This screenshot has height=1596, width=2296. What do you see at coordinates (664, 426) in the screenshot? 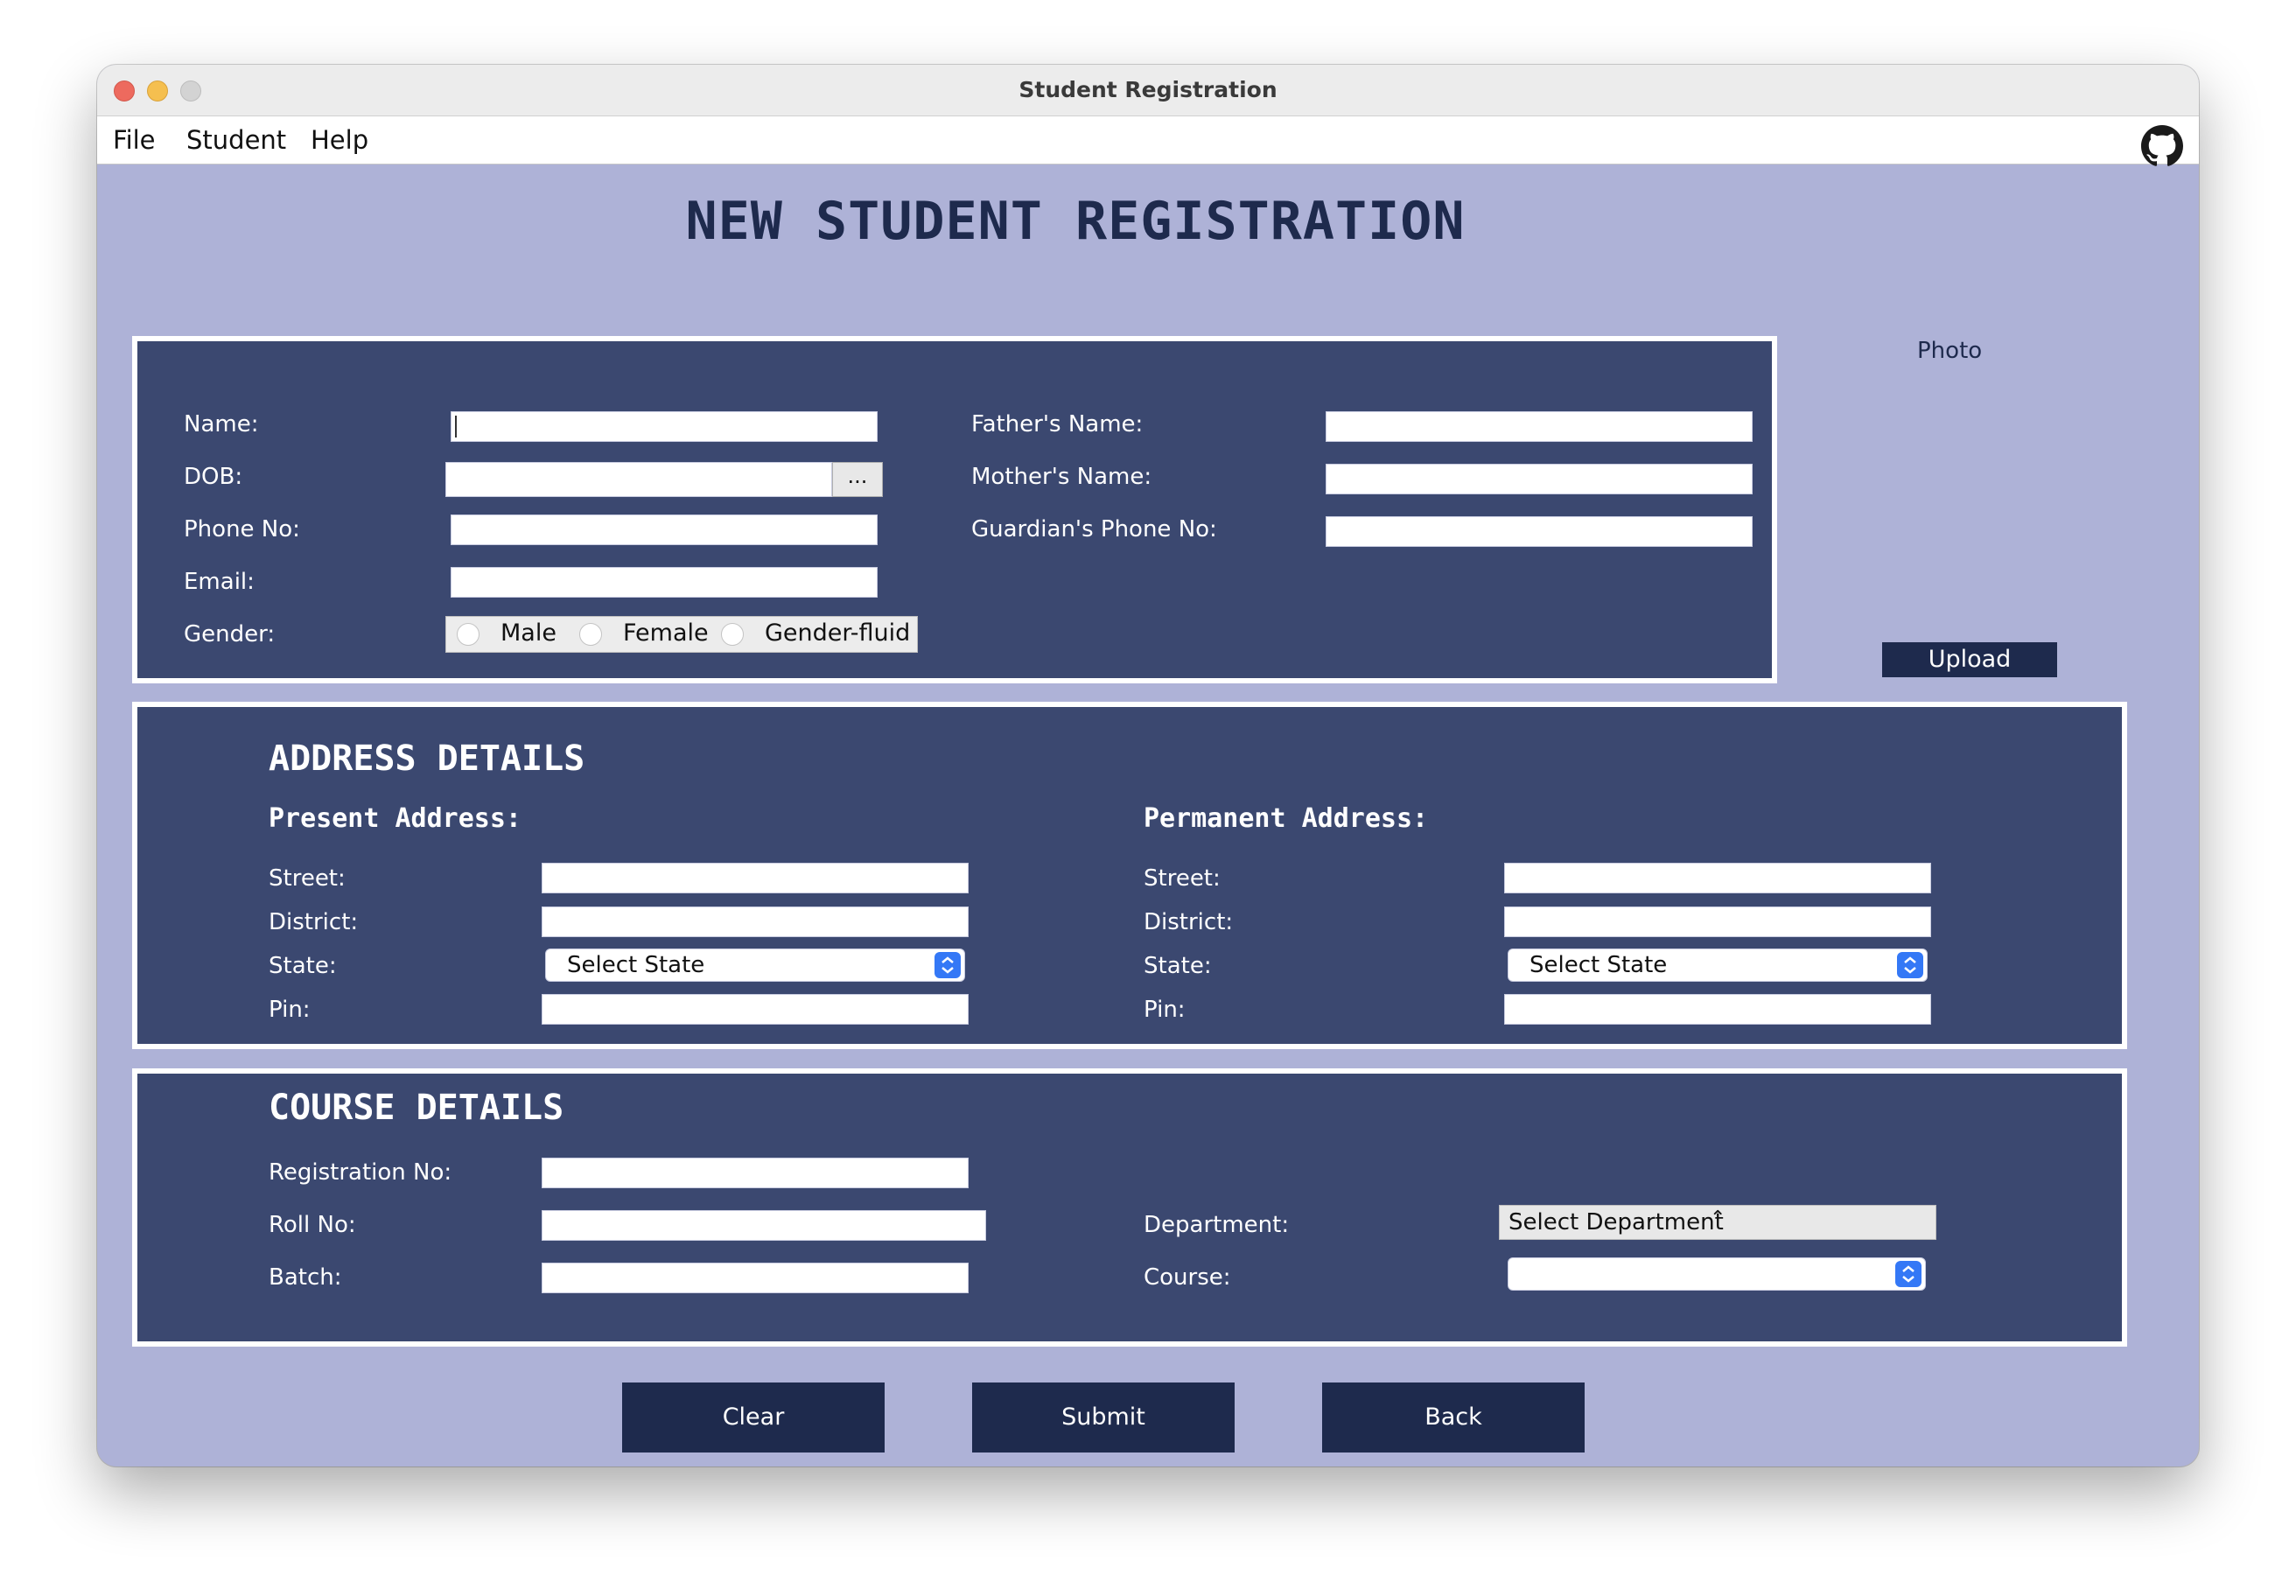
I see `name-input` at bounding box center [664, 426].